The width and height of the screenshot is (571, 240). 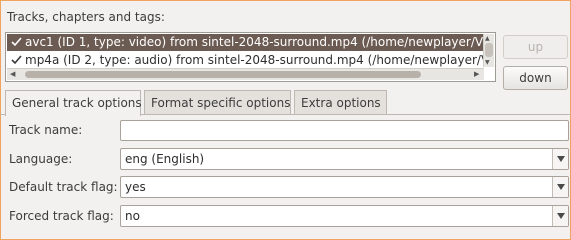 I want to click on horizontal-scroll-thumb, so click(x=223, y=74).